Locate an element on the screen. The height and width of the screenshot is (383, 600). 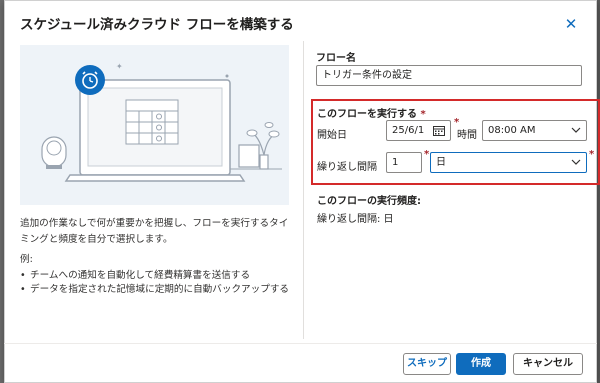
footer-divider is located at coordinates (300, 343).